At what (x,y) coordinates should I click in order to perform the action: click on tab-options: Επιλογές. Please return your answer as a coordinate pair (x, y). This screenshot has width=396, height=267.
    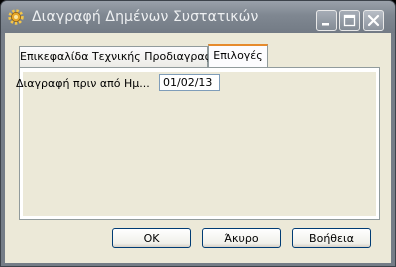
    Looking at the image, I should click on (238, 55).